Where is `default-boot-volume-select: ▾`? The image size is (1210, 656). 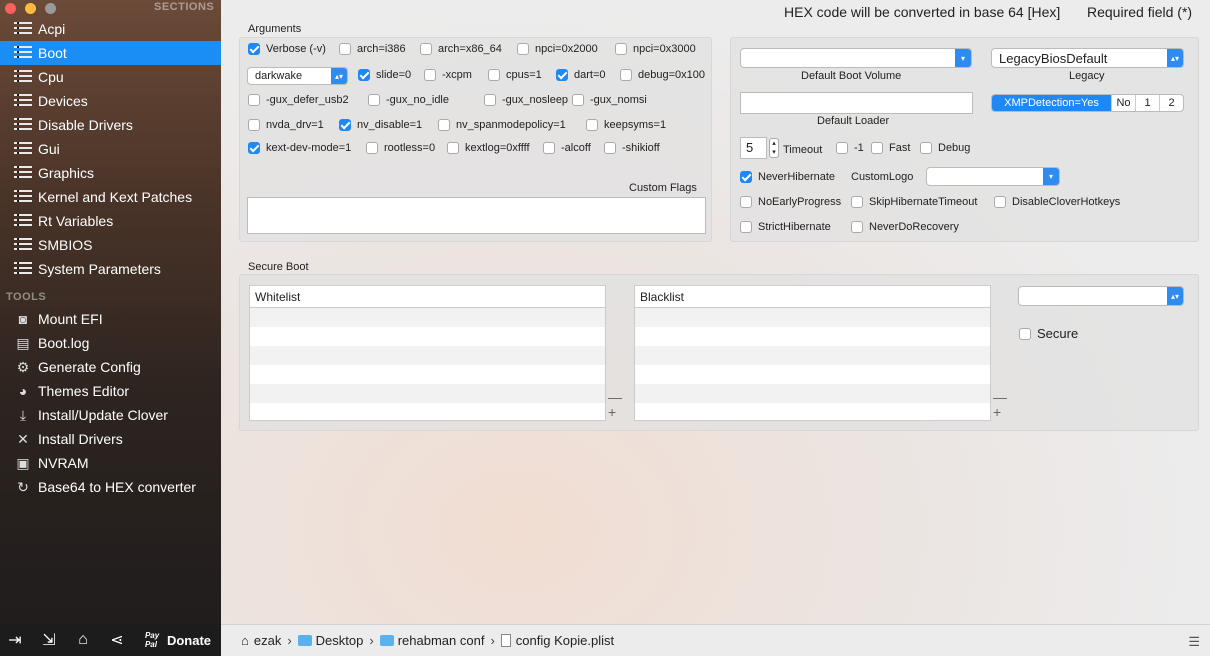 default-boot-volume-select: ▾ is located at coordinates (856, 58).